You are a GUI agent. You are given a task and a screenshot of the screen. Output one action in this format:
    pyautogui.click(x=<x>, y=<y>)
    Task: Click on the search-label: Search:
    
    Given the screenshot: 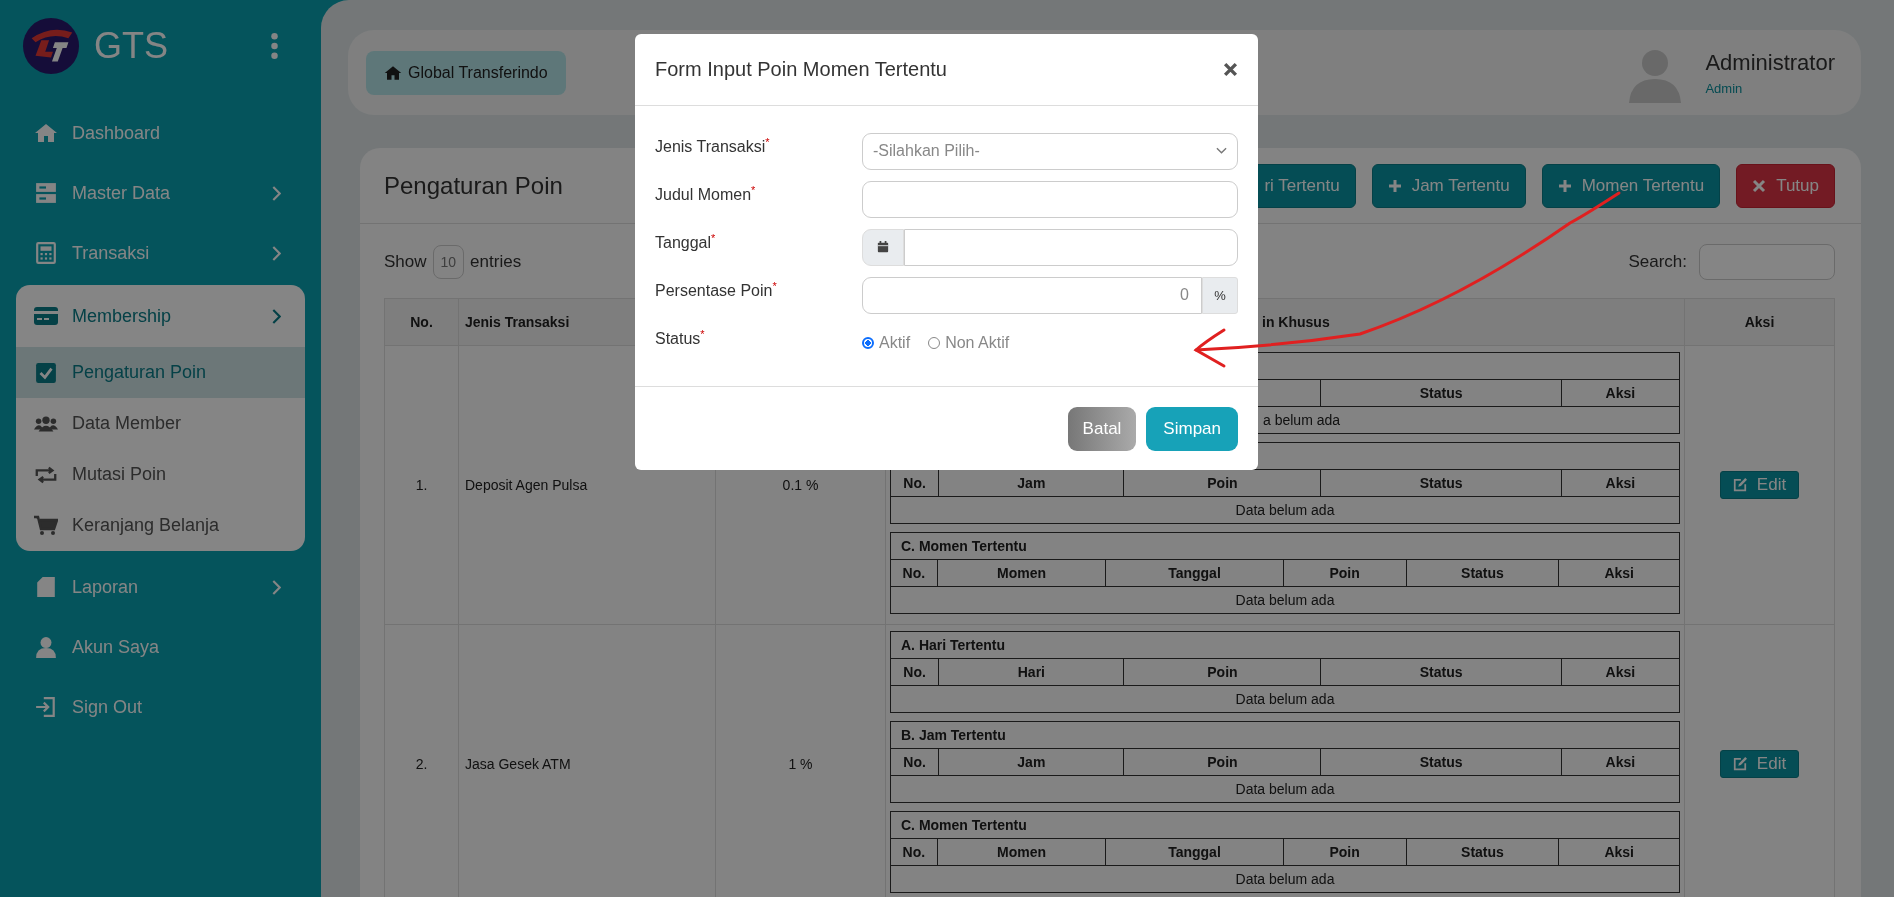 What is the action you would take?
    pyautogui.click(x=1657, y=262)
    